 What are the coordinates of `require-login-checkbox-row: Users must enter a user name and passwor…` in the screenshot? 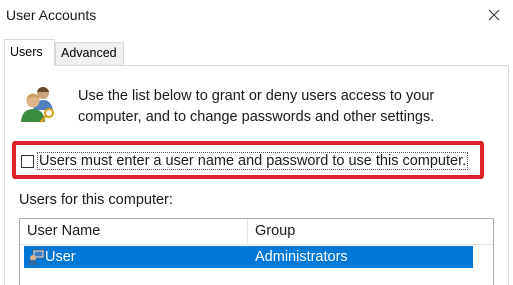 It's located at (245, 161).